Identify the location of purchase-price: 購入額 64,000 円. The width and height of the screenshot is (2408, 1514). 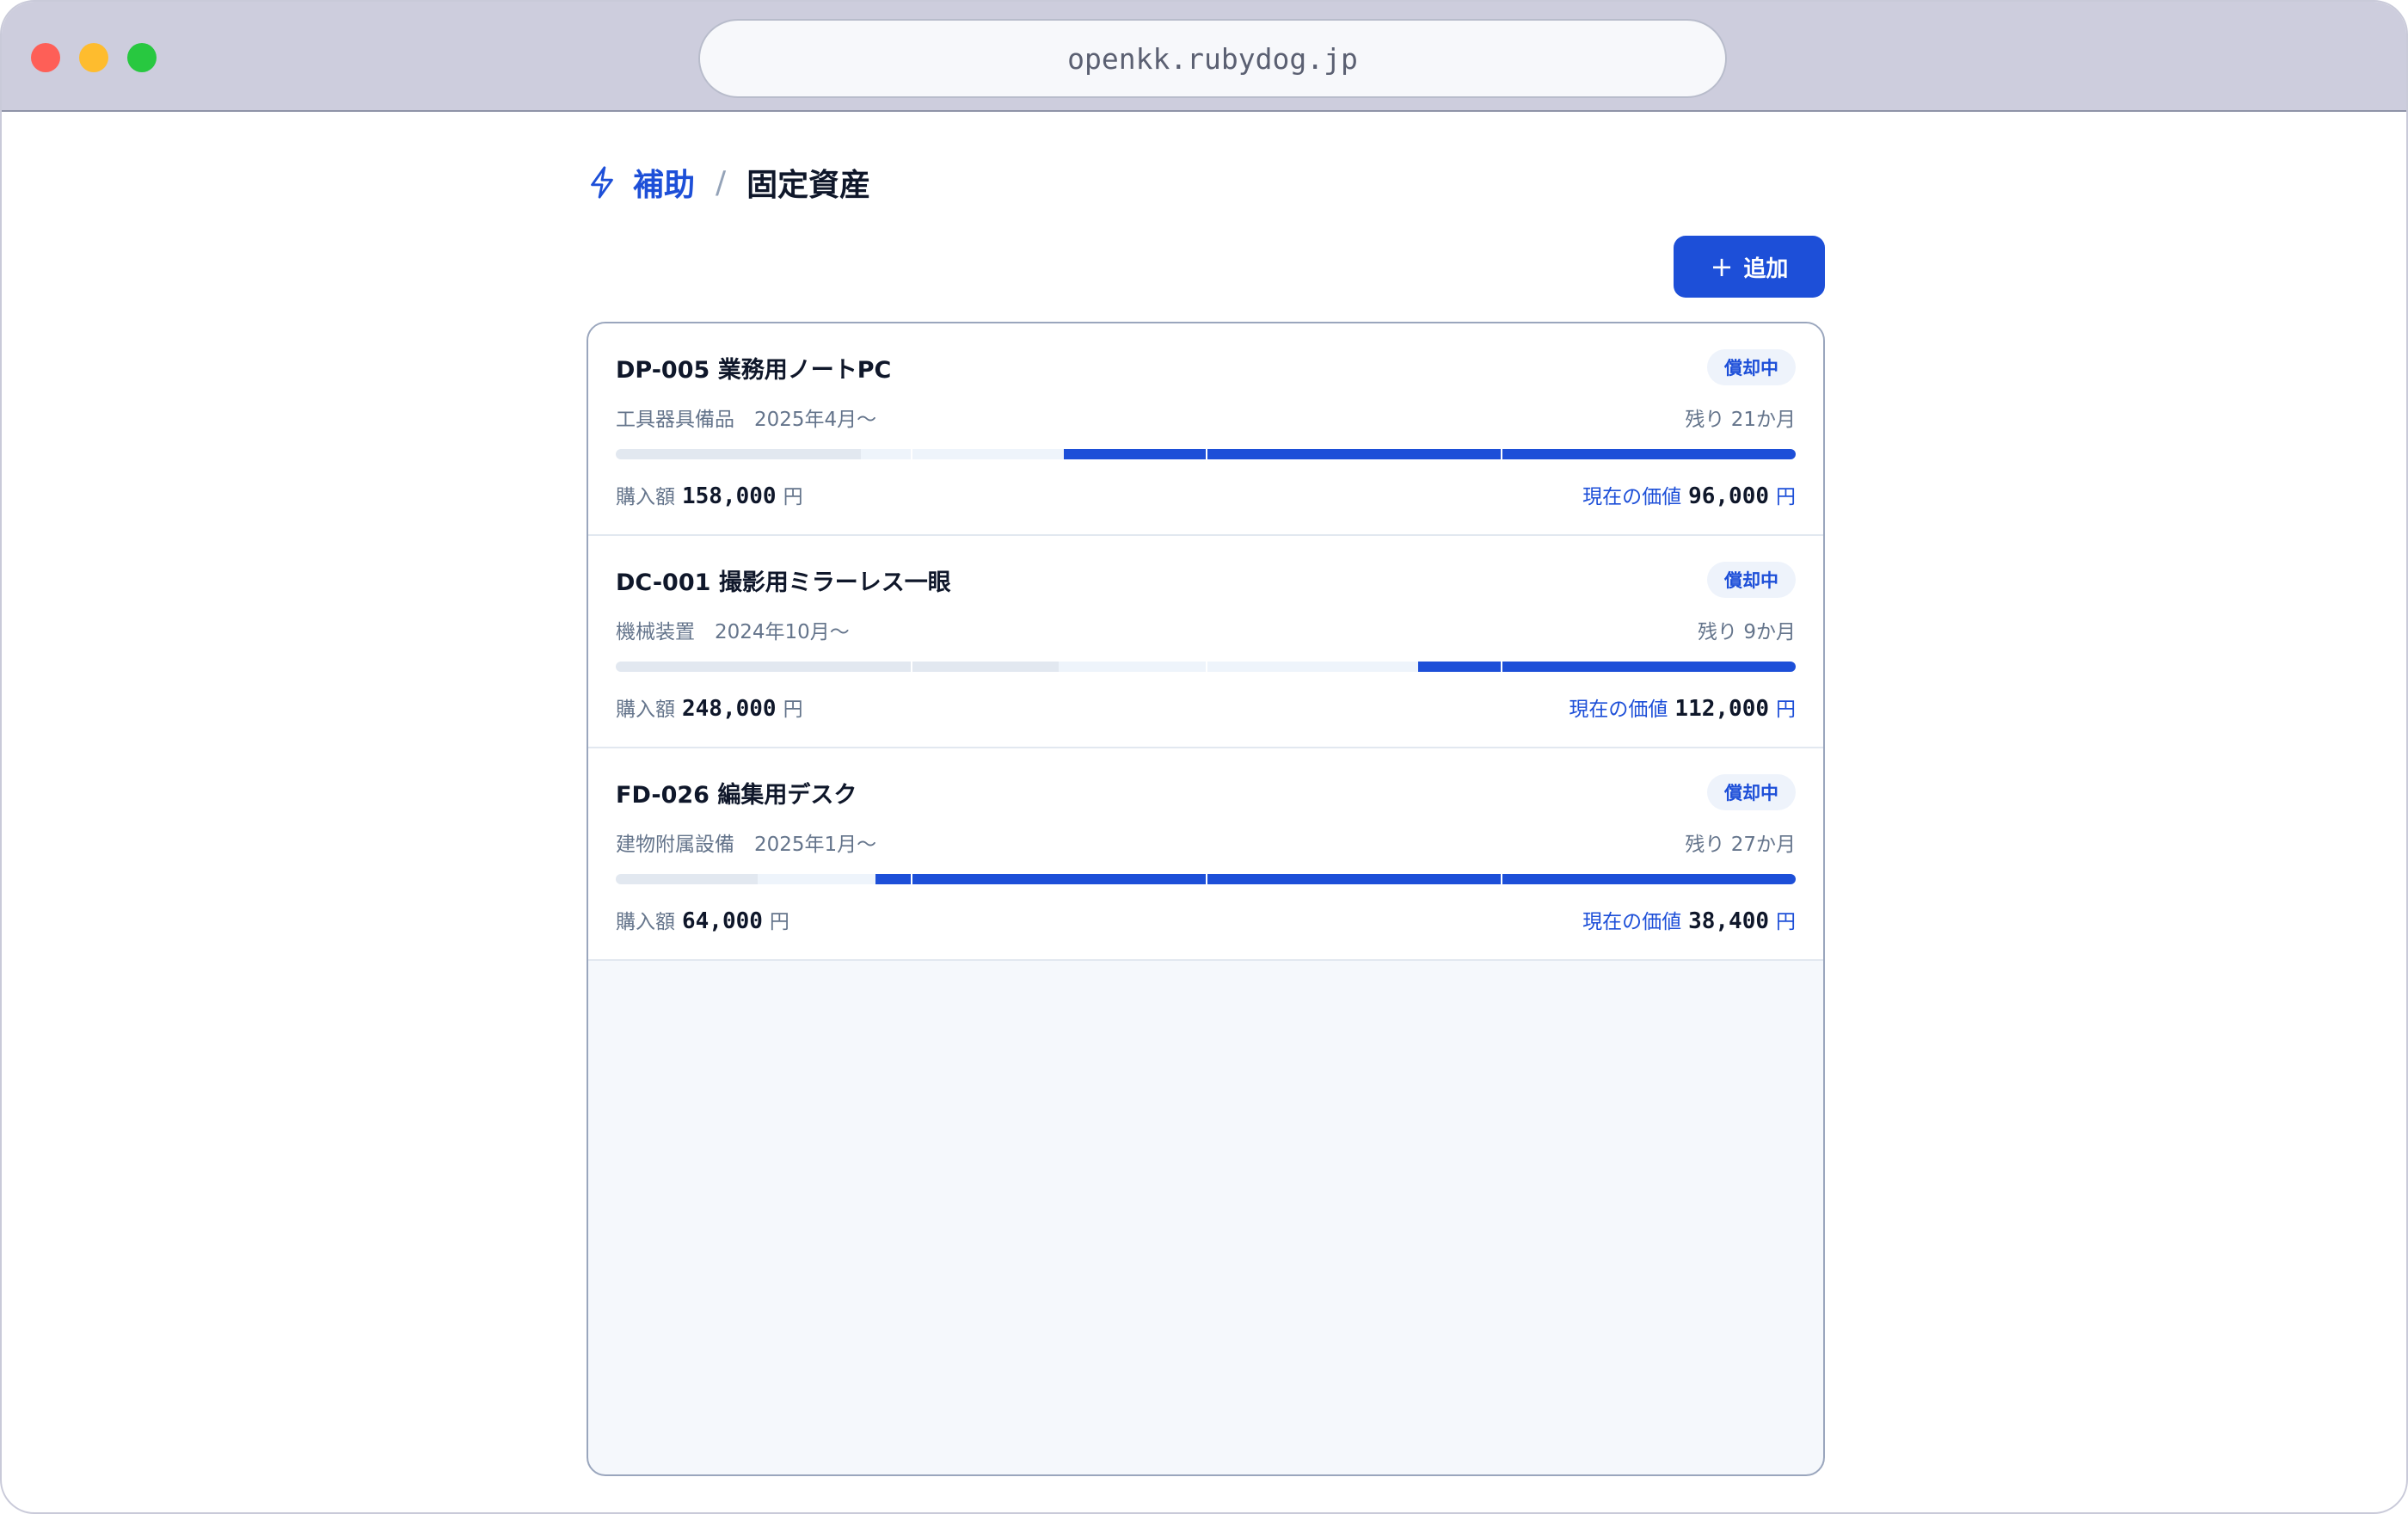
(702, 920).